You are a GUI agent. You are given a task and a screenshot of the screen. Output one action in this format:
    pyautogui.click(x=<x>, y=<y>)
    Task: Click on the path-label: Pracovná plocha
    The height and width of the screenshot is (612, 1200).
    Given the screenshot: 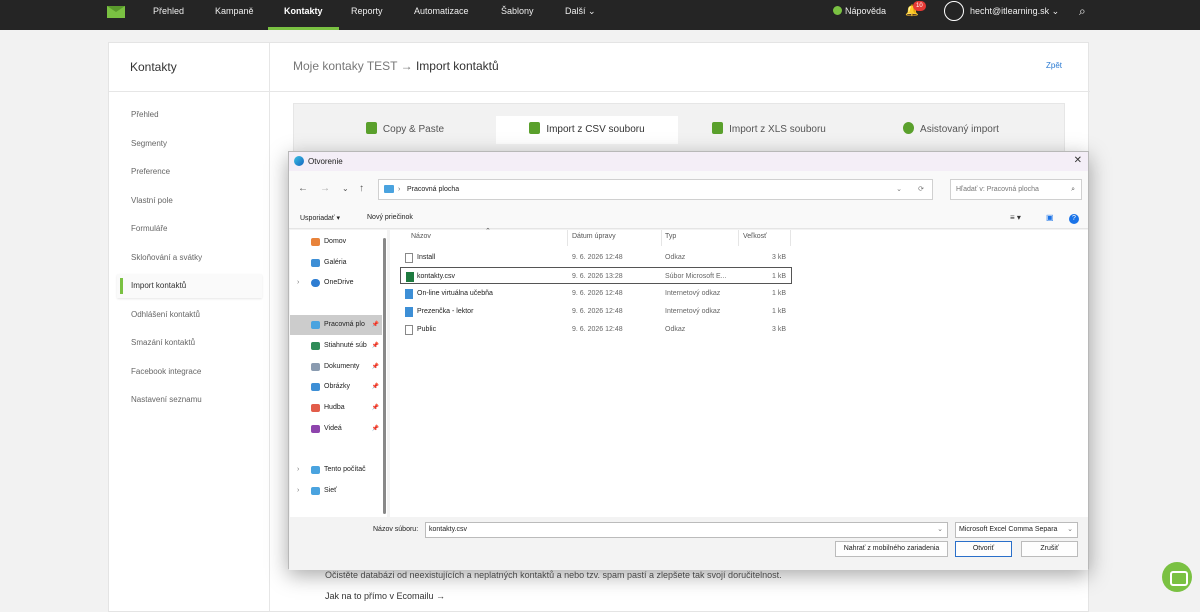 What is the action you would take?
    pyautogui.click(x=433, y=189)
    